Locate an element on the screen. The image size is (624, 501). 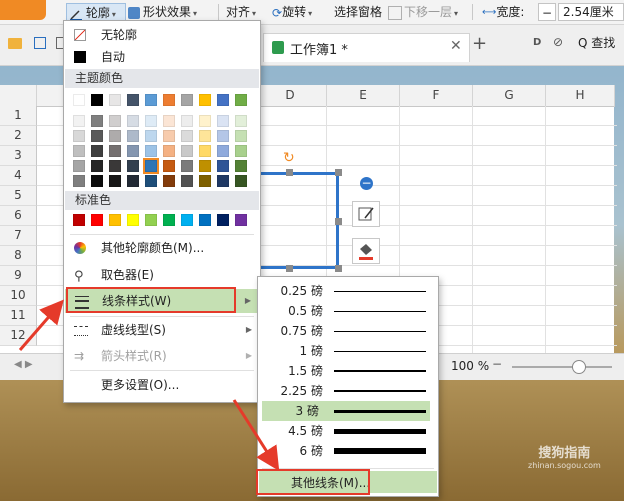
watermark-url: zhinan.sogou.com is located at coordinates (564, 465).